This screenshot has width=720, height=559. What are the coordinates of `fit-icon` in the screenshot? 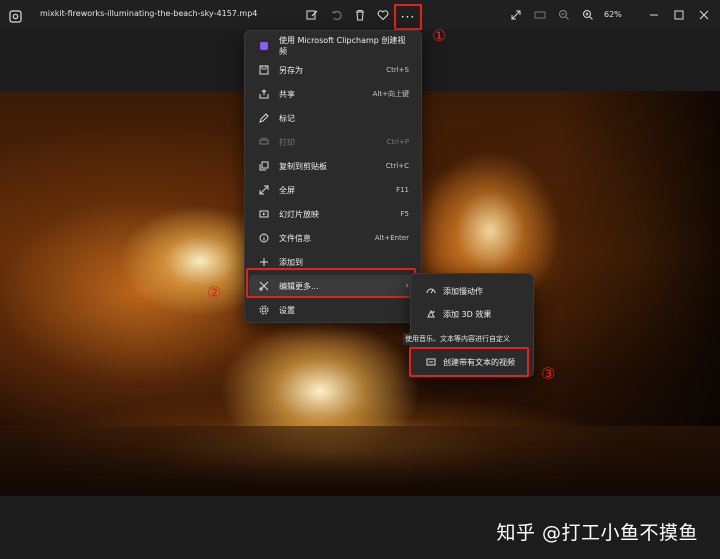 It's located at (540, 15).